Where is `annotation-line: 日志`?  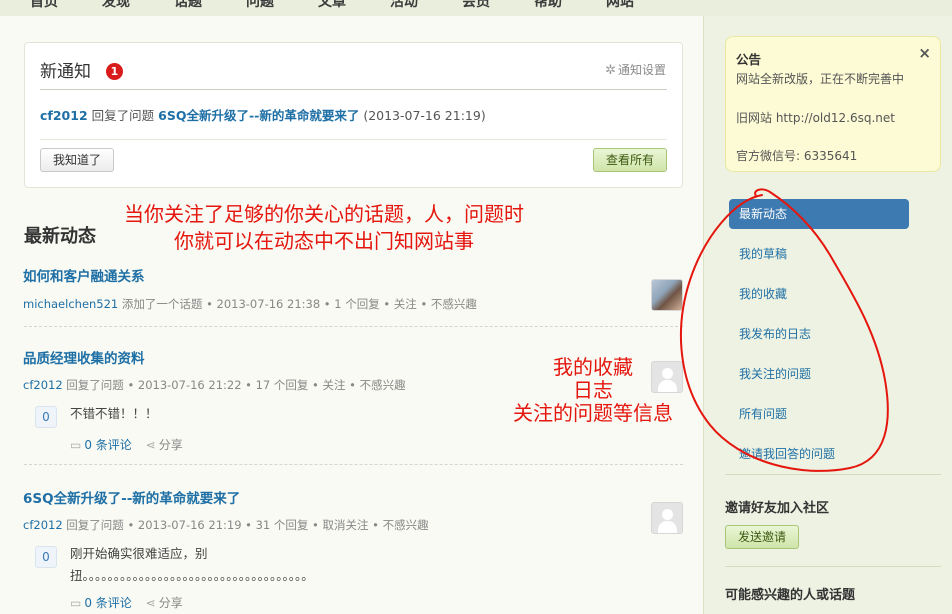 annotation-line: 日志 is located at coordinates (593, 390).